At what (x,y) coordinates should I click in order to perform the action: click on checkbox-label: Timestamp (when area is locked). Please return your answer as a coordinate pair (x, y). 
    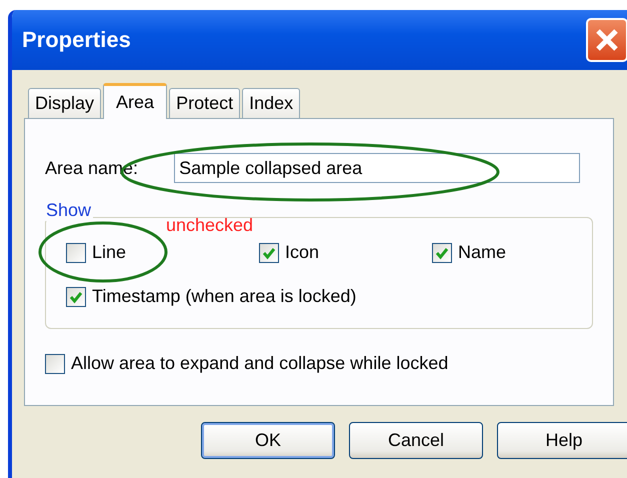
    Looking at the image, I should click on (224, 296).